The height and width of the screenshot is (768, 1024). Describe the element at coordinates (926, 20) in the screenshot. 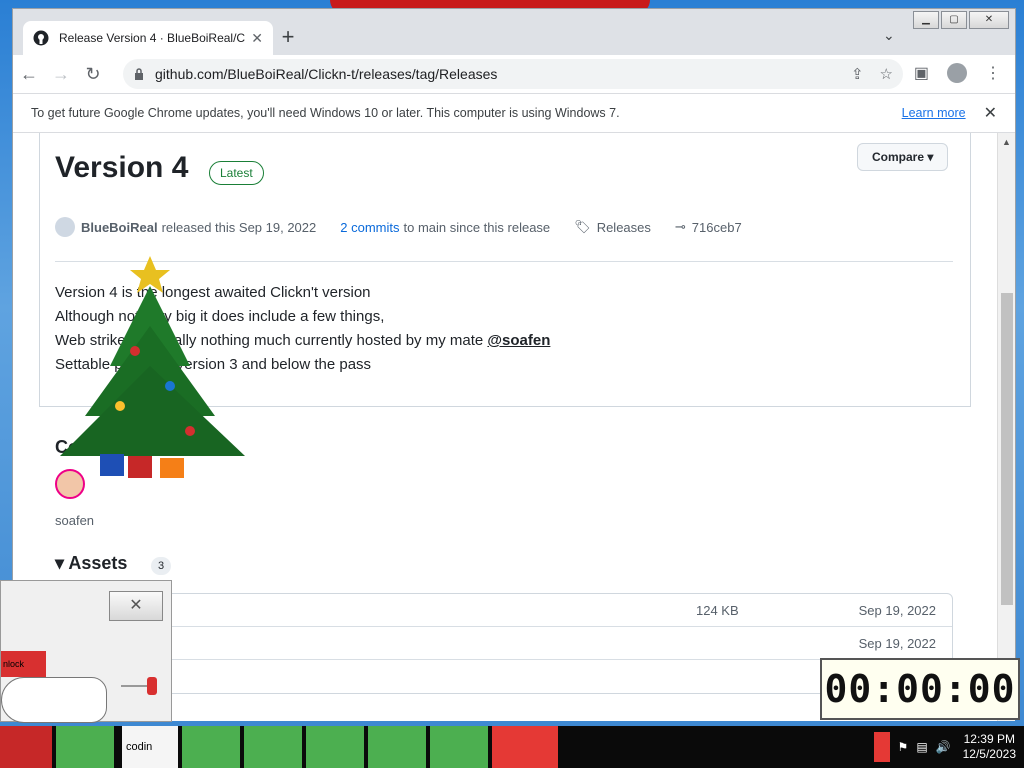

I see `minimize-button: ▁` at that location.